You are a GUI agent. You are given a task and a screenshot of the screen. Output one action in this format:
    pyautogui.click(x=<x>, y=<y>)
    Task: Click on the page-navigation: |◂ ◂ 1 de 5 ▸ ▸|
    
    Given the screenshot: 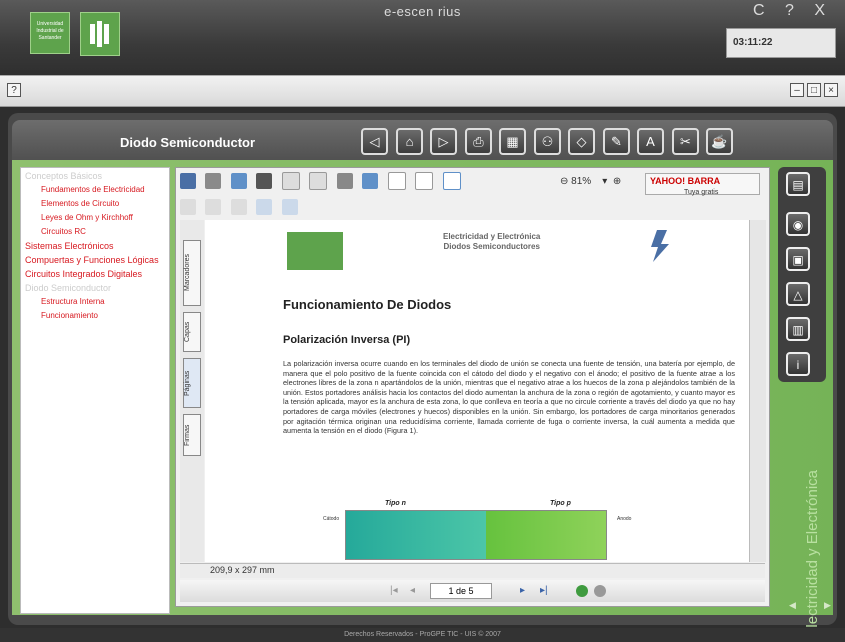 What is the action you would take?
    pyautogui.click(x=472, y=591)
    